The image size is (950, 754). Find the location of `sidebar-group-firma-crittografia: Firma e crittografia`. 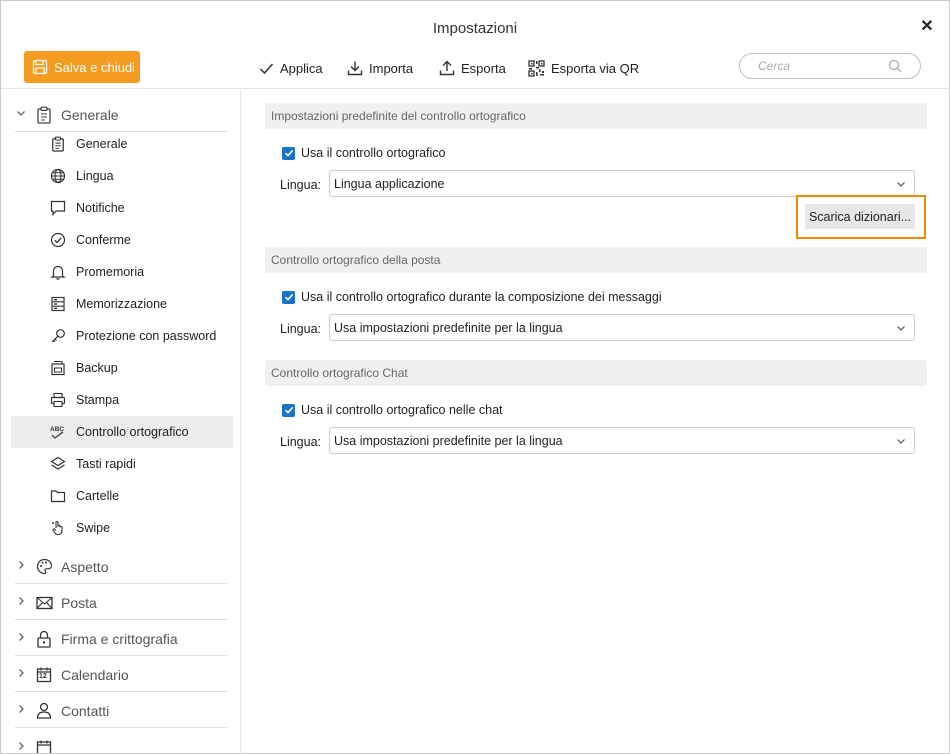

sidebar-group-firma-crittografia: Firma e crittografia is located at coordinates (121, 639).